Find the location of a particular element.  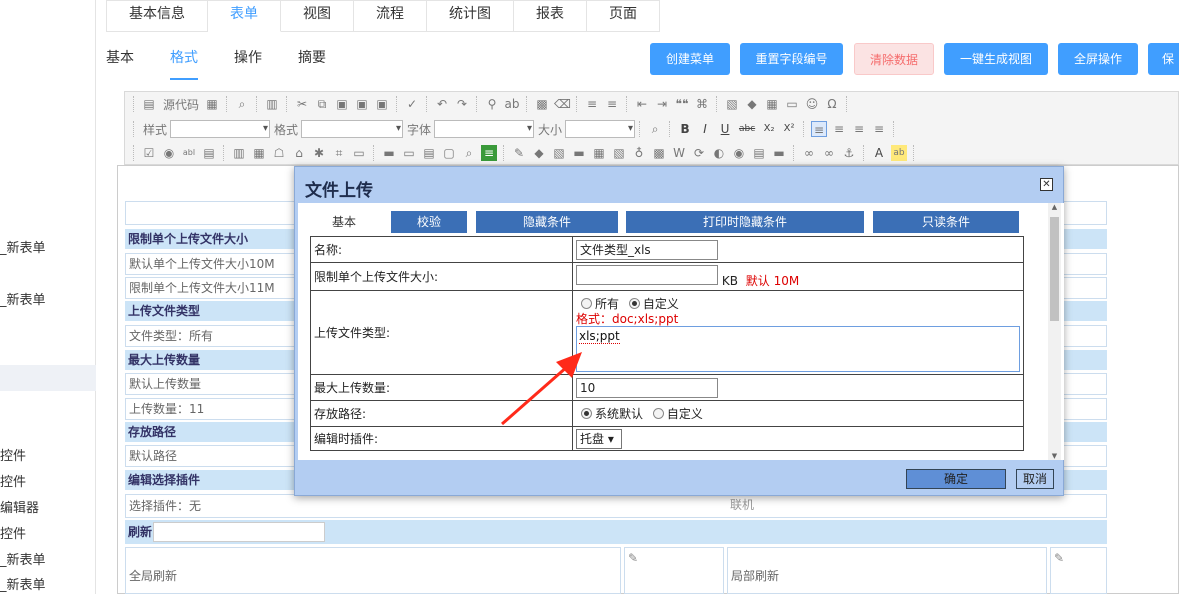

type-custom-radio is located at coordinates (634, 303).